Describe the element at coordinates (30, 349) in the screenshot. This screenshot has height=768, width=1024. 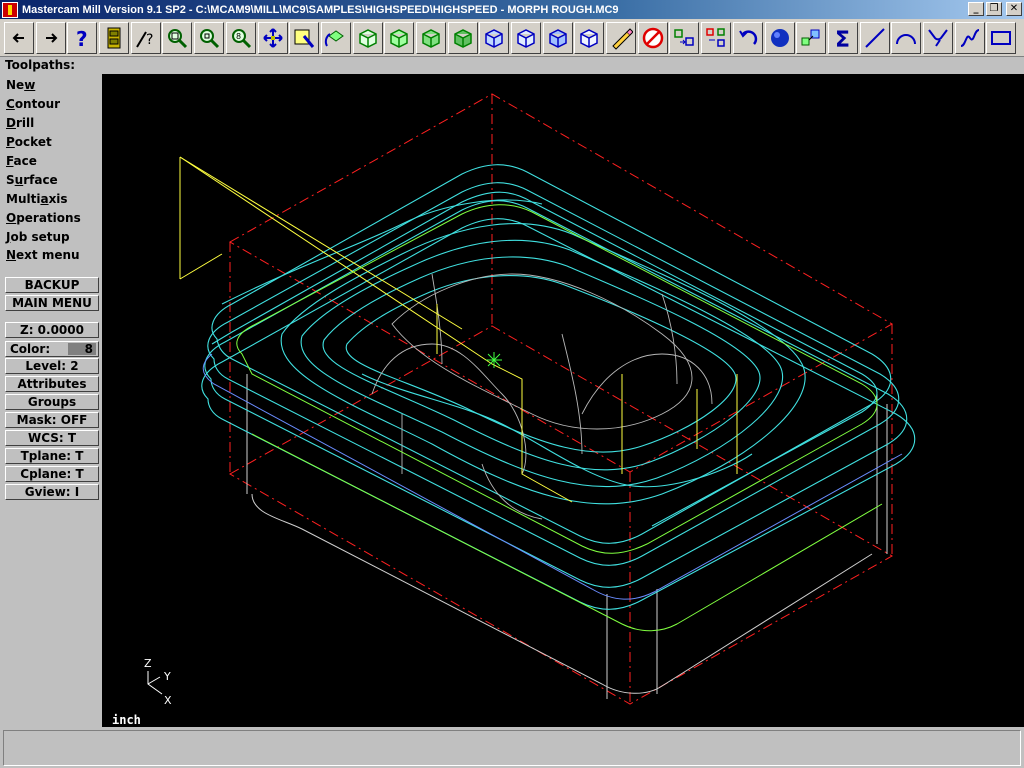
I see `color-label: Color:` at that location.